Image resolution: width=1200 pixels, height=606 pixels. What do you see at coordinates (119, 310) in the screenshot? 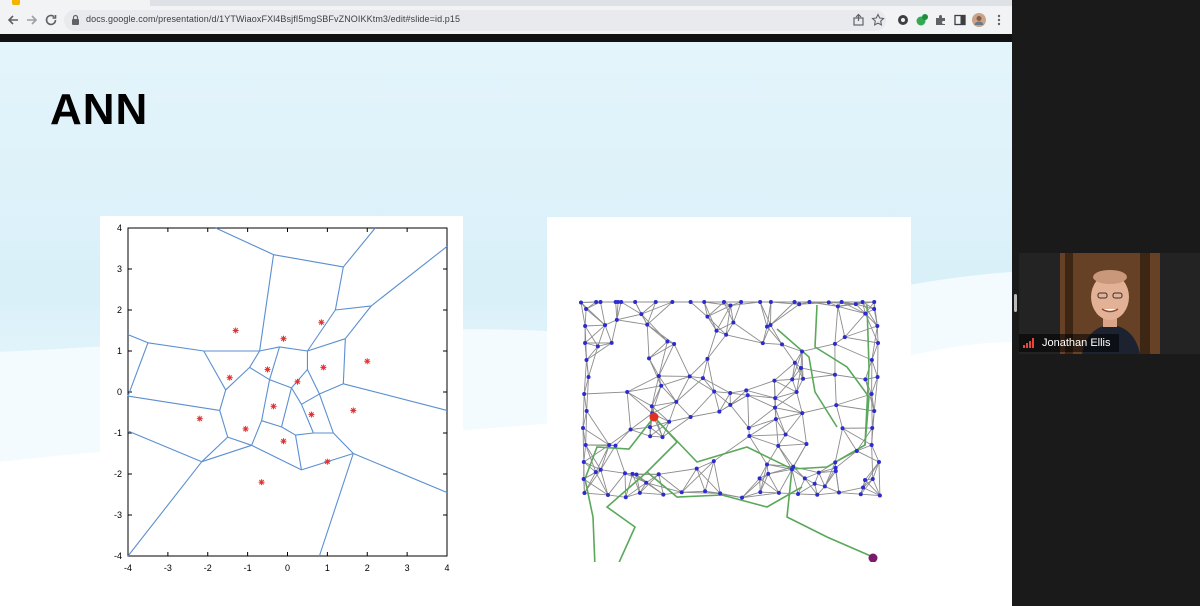
I see `y-tick-label: 2` at bounding box center [119, 310].